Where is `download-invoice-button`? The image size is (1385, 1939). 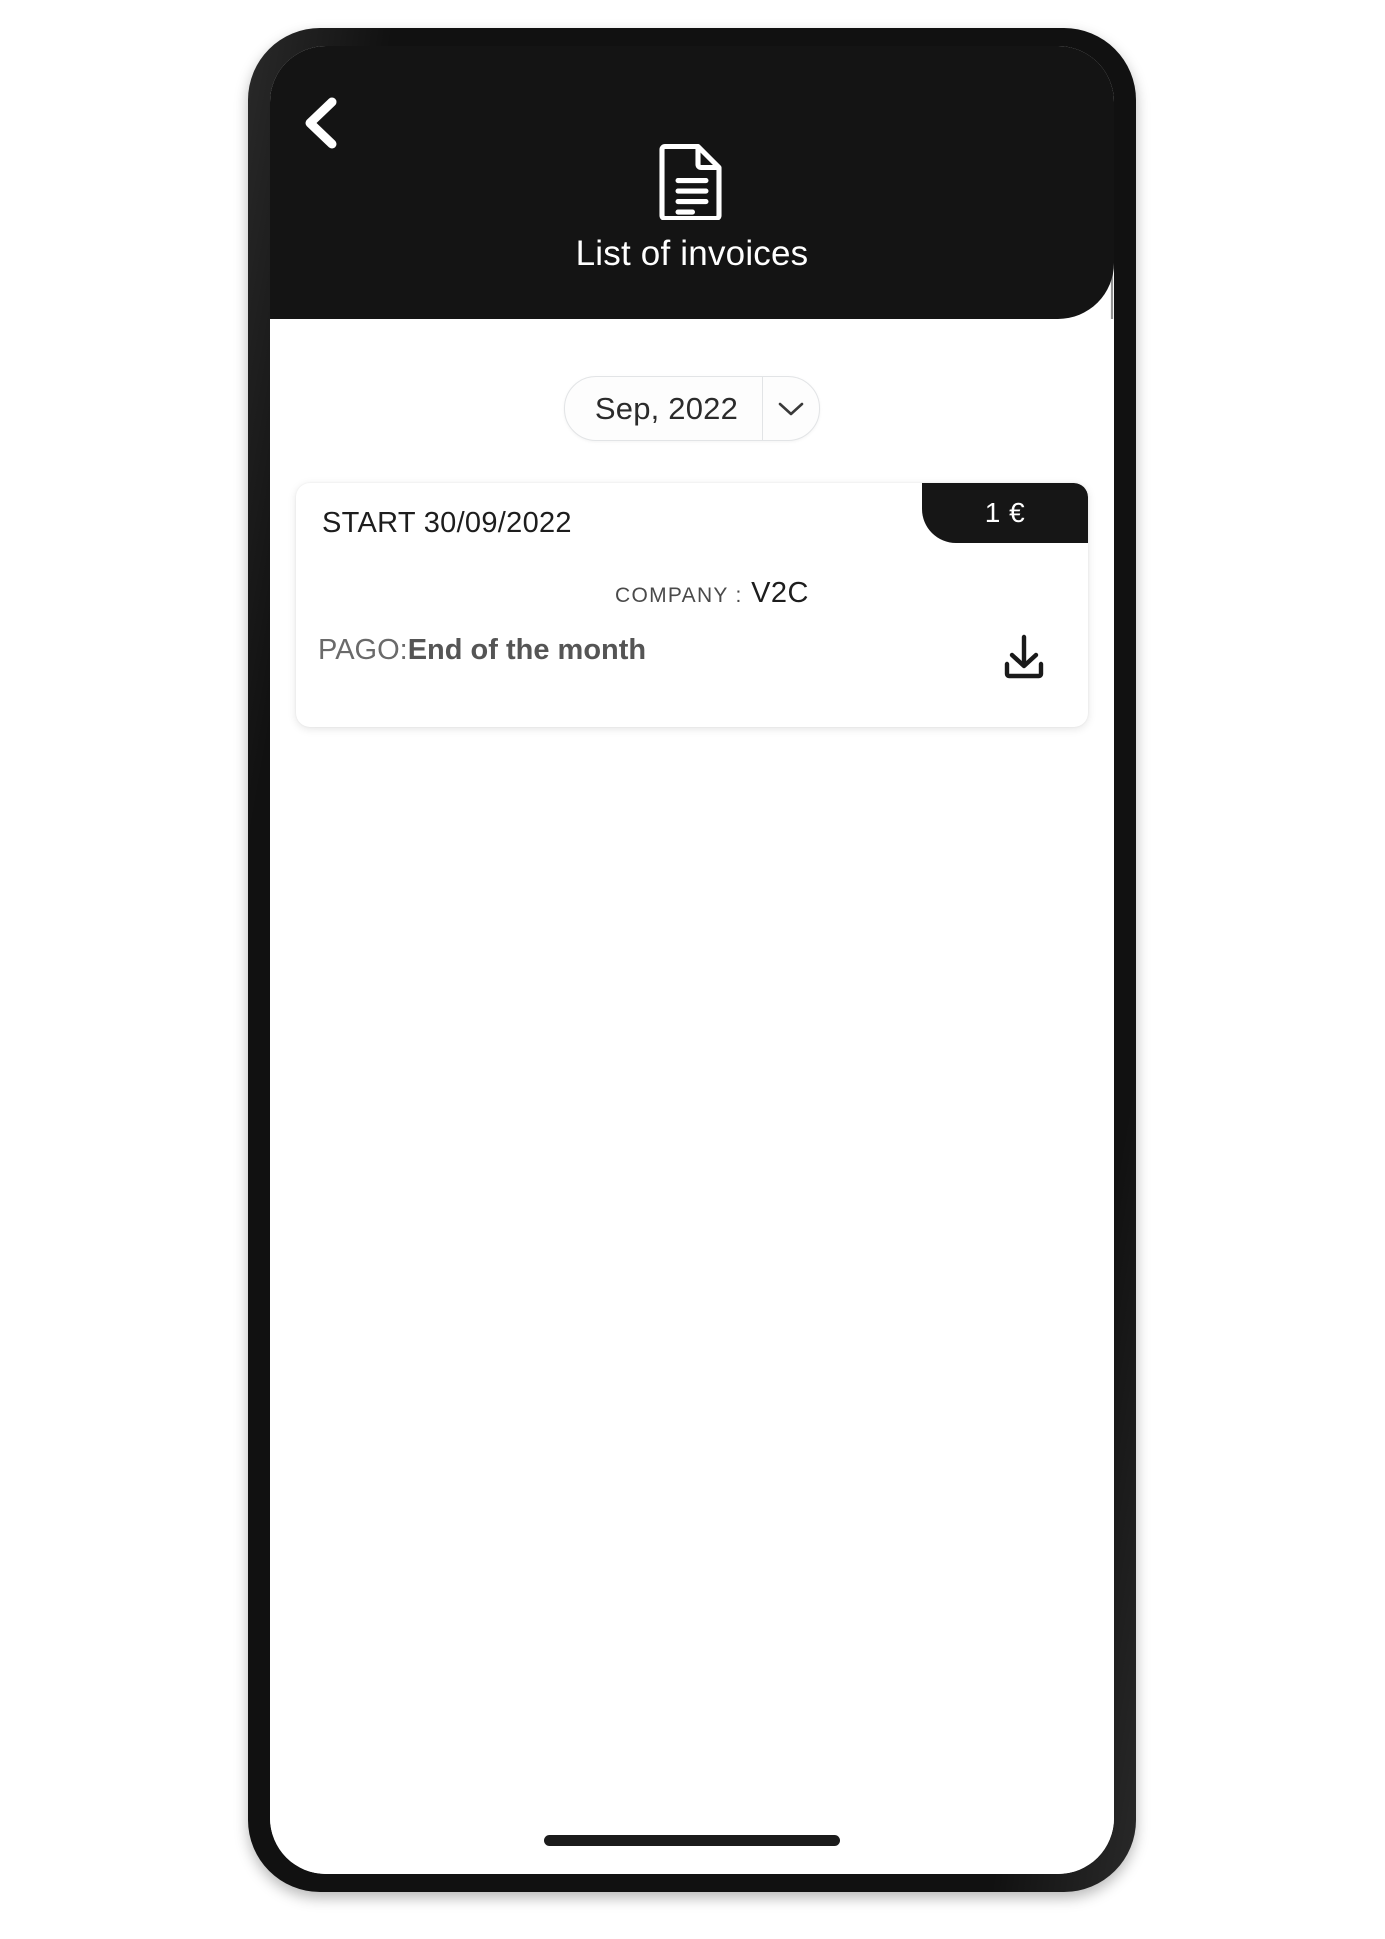 download-invoice-button is located at coordinates (1024, 657).